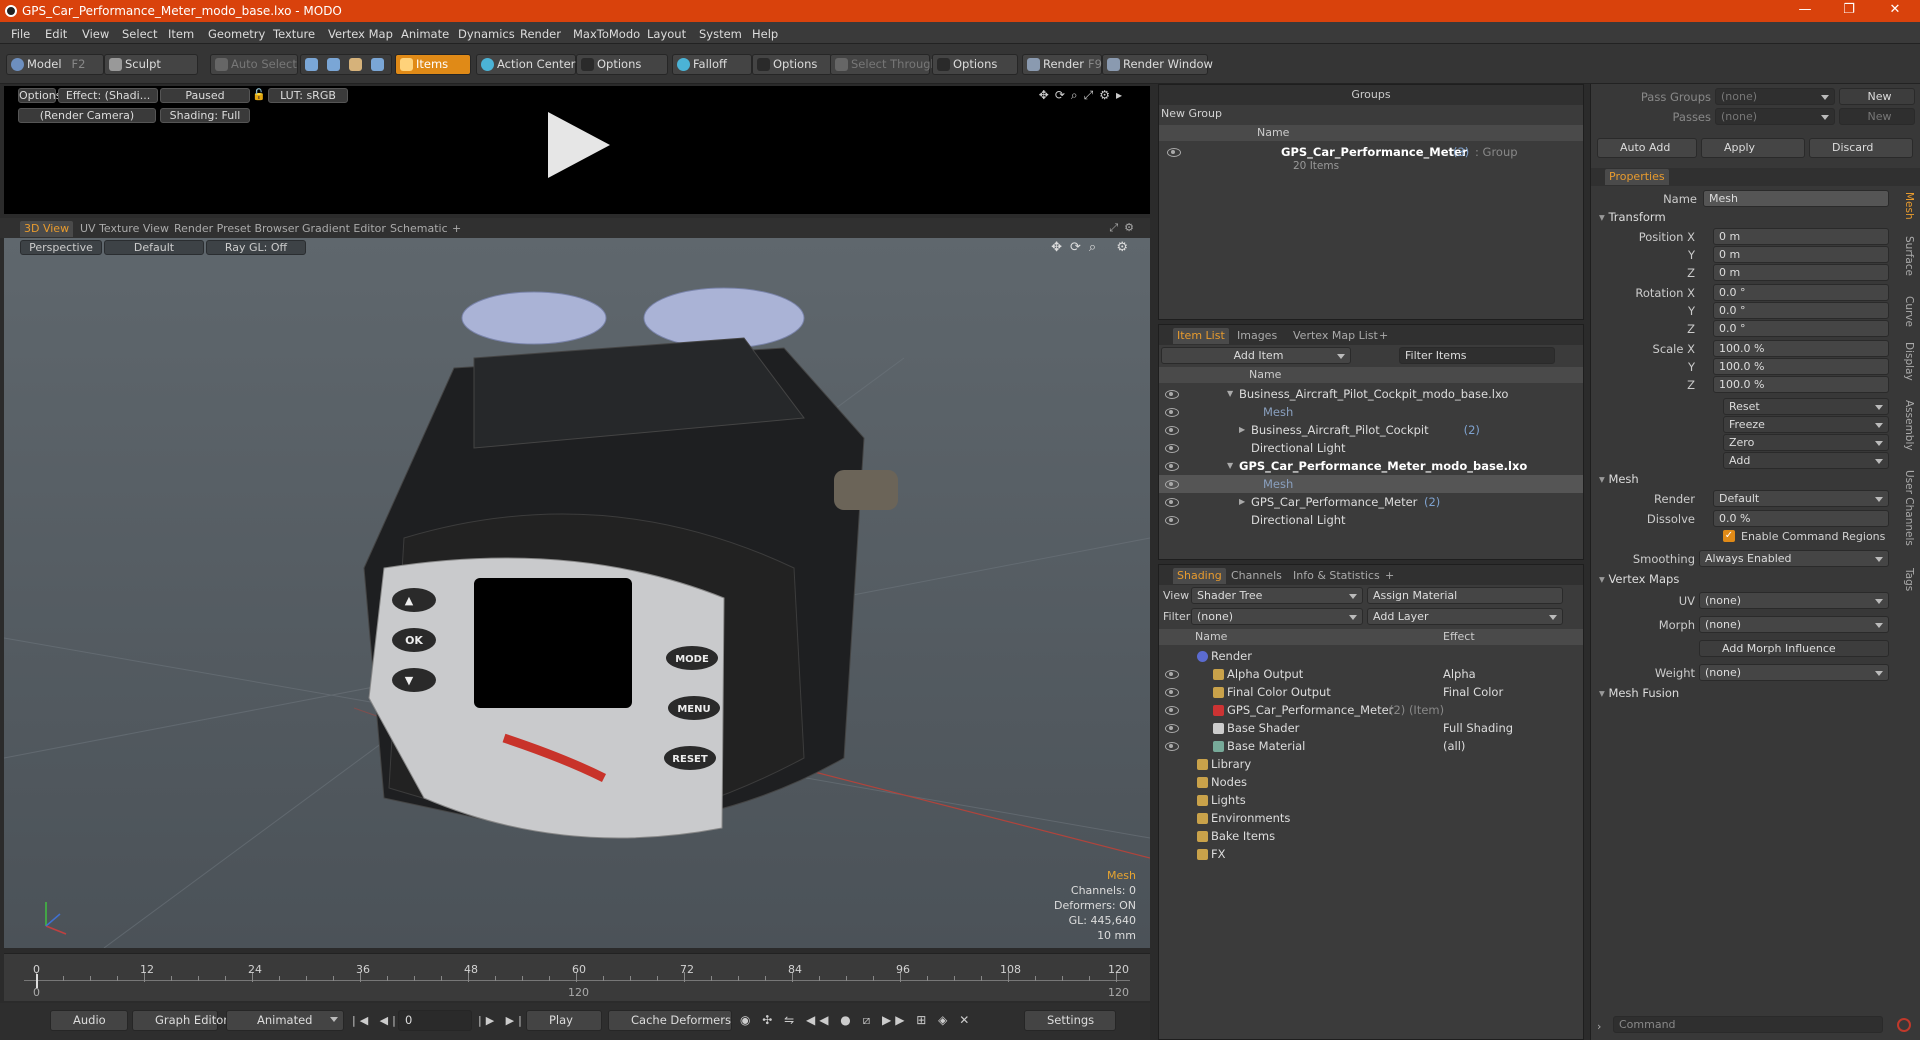 Image resolution: width=1920 pixels, height=1040 pixels. I want to click on auto-select-button: Auto Select, so click(254, 64).